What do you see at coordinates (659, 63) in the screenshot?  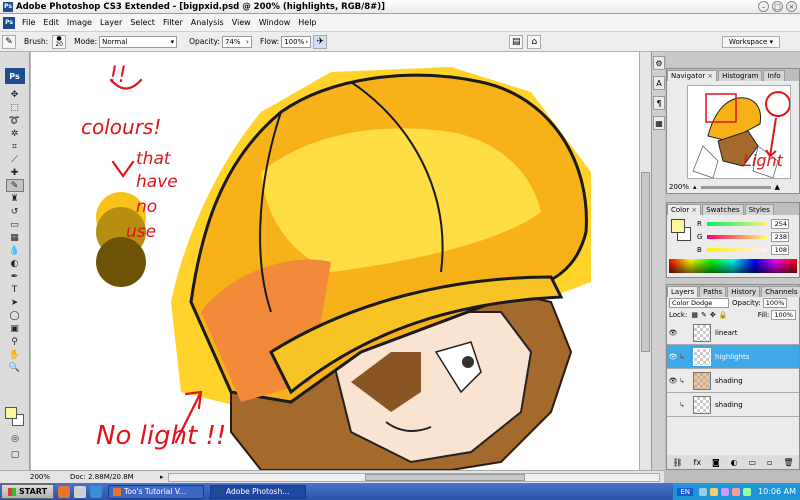 I see `dock-tools-icon: ⚙` at bounding box center [659, 63].